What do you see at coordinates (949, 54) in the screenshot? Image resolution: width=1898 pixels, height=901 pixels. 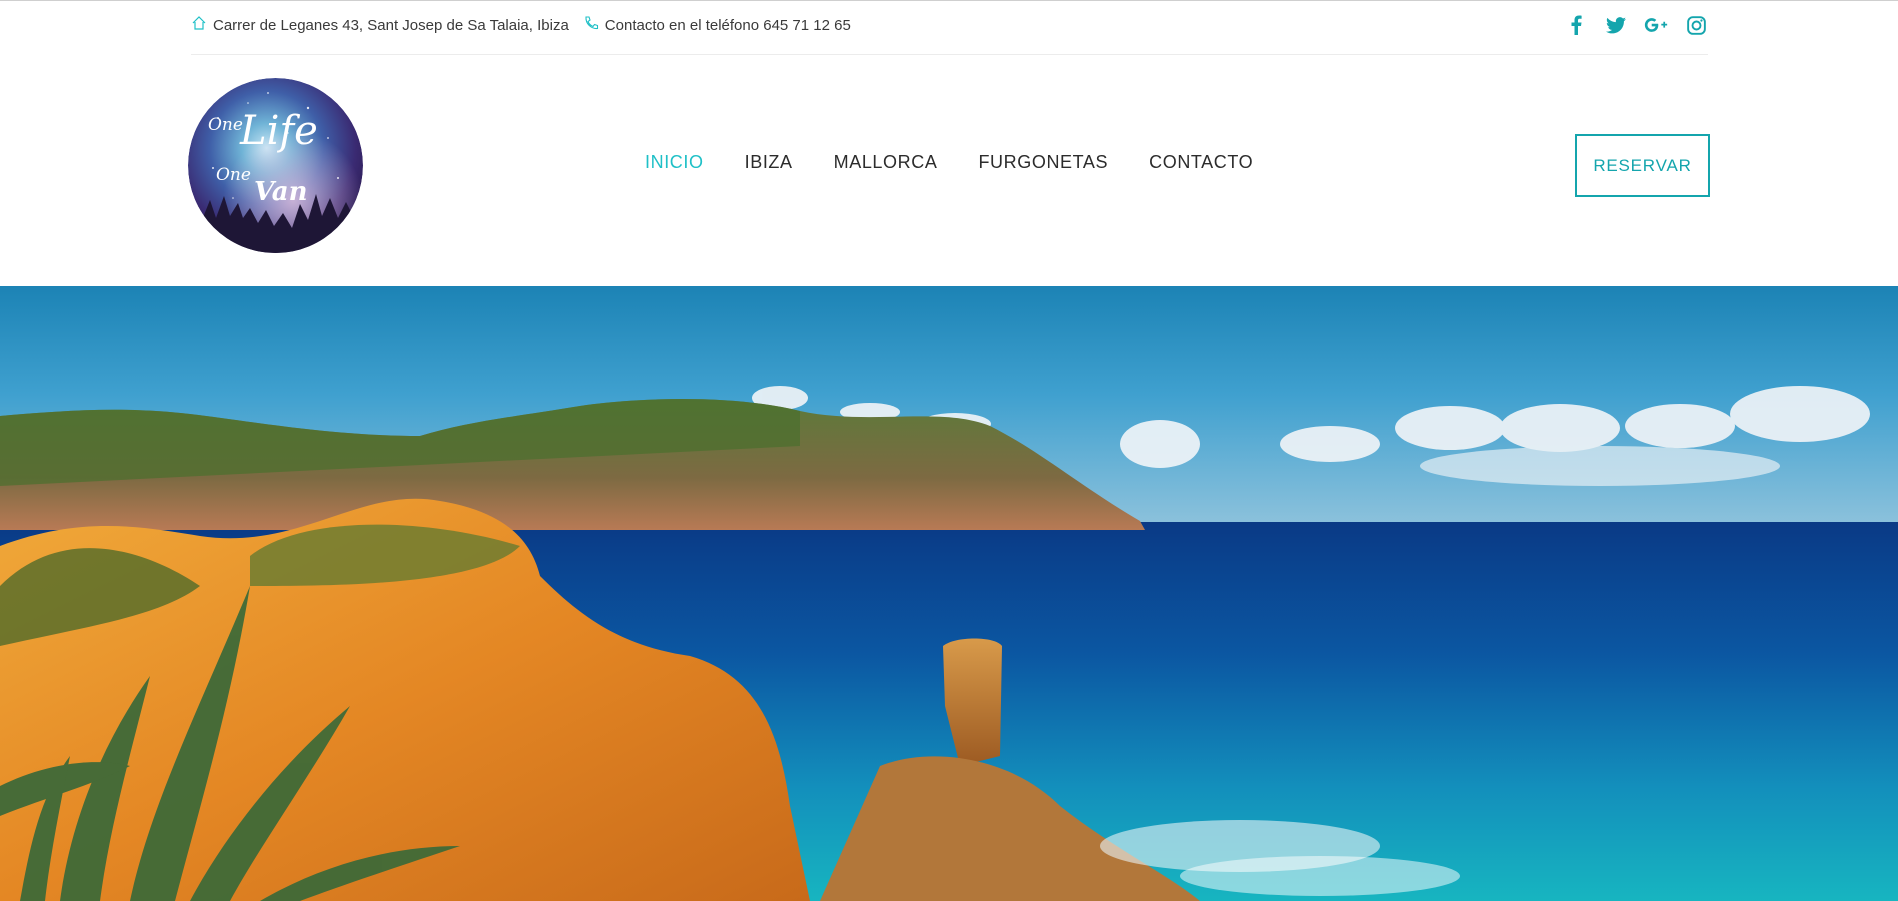 I see `header-divider` at bounding box center [949, 54].